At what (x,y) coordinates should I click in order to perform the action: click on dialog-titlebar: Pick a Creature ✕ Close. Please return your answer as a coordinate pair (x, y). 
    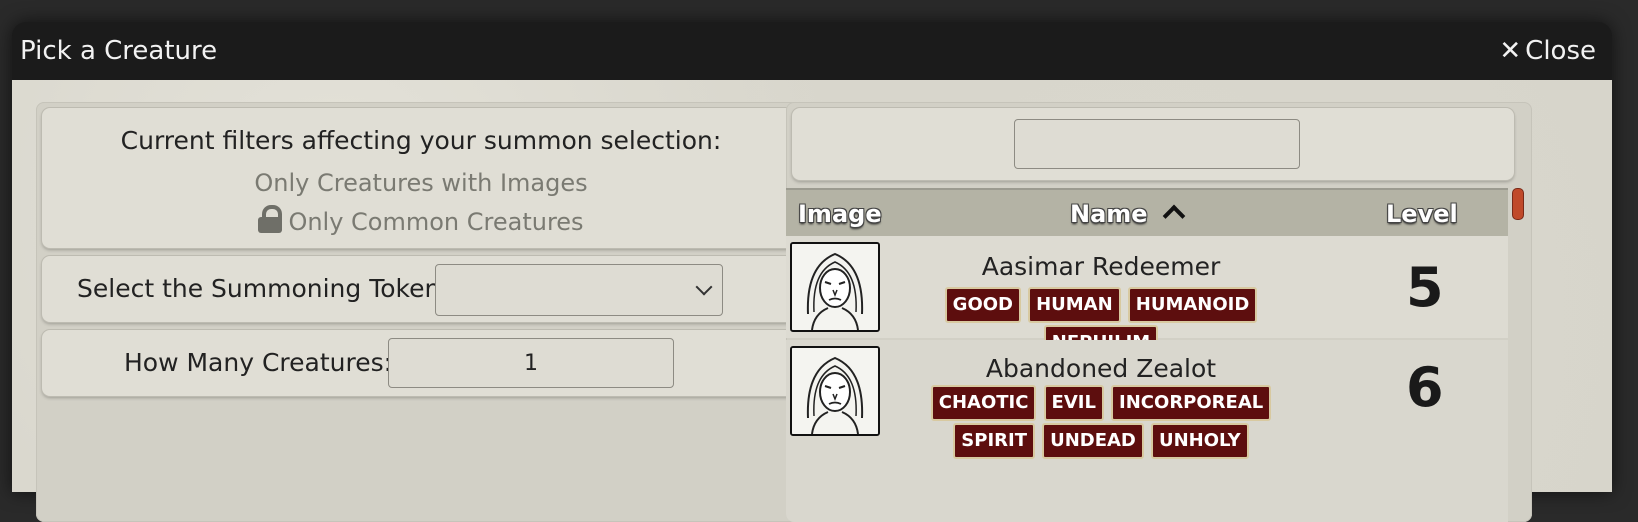
    Looking at the image, I should click on (812, 51).